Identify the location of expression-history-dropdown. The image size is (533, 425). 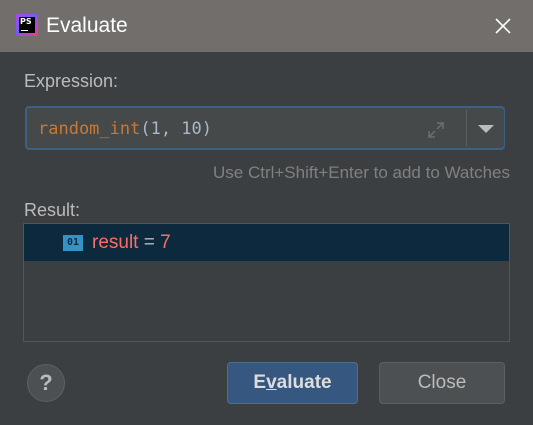
(485, 128).